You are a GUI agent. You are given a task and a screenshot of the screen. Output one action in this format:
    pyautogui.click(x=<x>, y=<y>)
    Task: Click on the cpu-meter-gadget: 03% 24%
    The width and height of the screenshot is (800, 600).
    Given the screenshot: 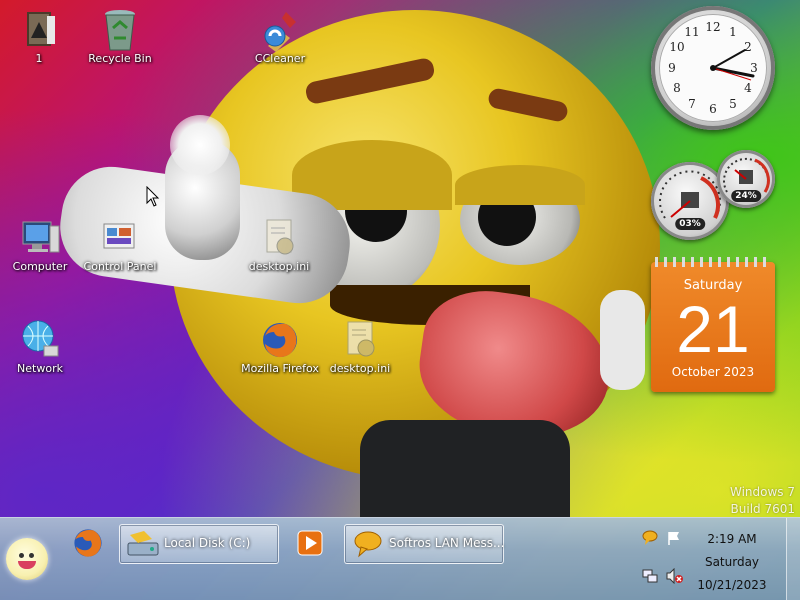 What is the action you would take?
    pyautogui.click(x=721, y=195)
    